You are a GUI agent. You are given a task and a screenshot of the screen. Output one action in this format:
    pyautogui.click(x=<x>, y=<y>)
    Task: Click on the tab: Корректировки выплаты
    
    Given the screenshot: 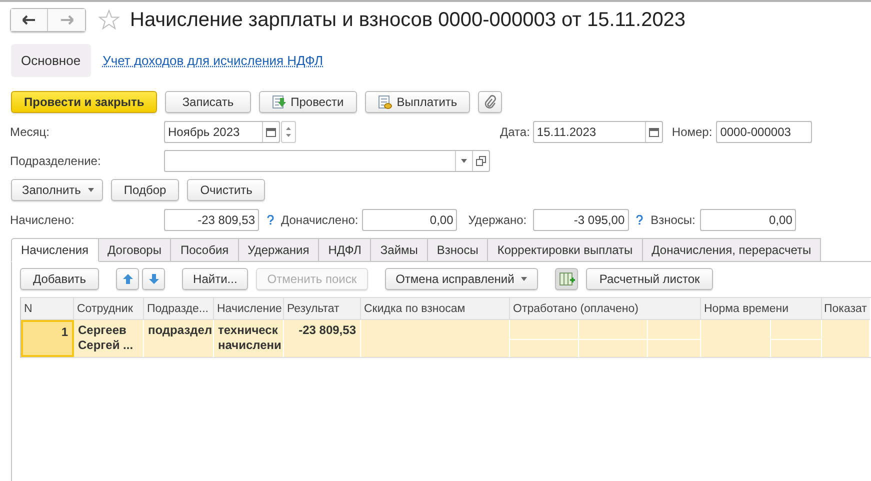 What is the action you would take?
    pyautogui.click(x=565, y=250)
    